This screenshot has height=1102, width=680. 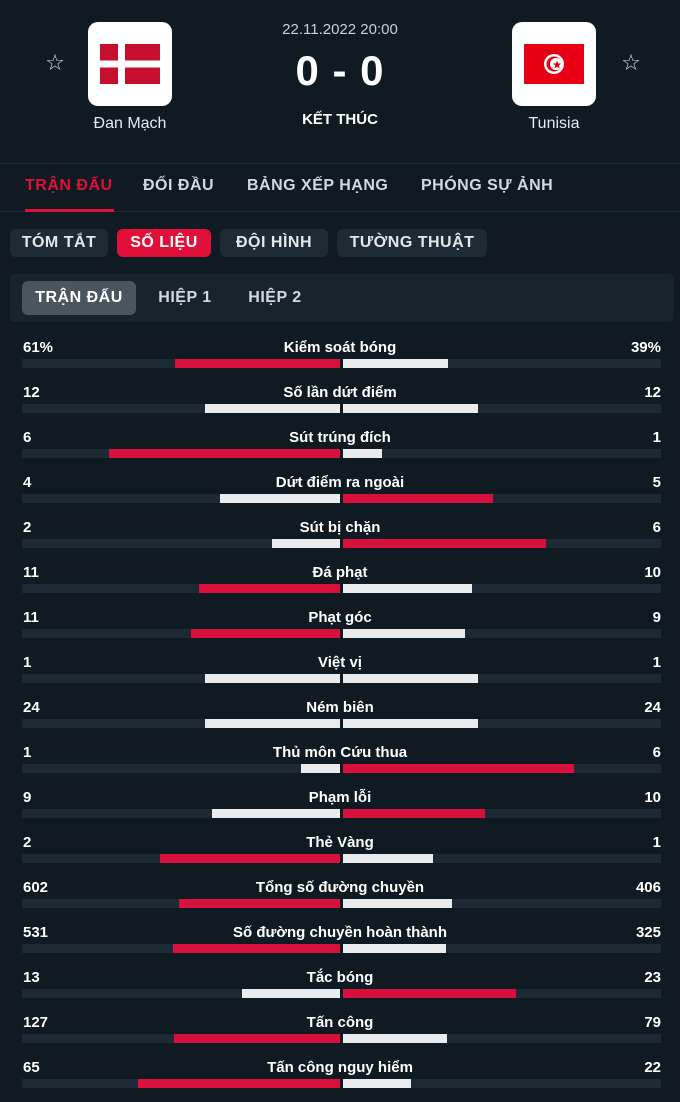 I want to click on stat-row: 9 Phạm lỗi 10, so click(x=340, y=809).